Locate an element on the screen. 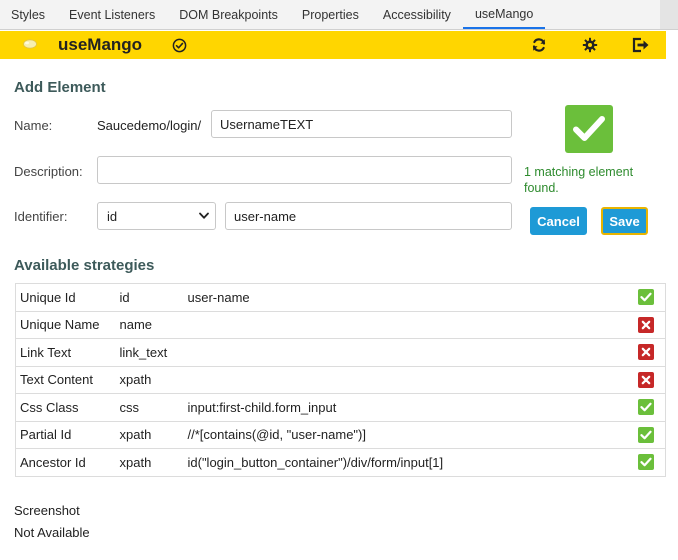 The width and height of the screenshot is (678, 560). description-input is located at coordinates (304, 170).